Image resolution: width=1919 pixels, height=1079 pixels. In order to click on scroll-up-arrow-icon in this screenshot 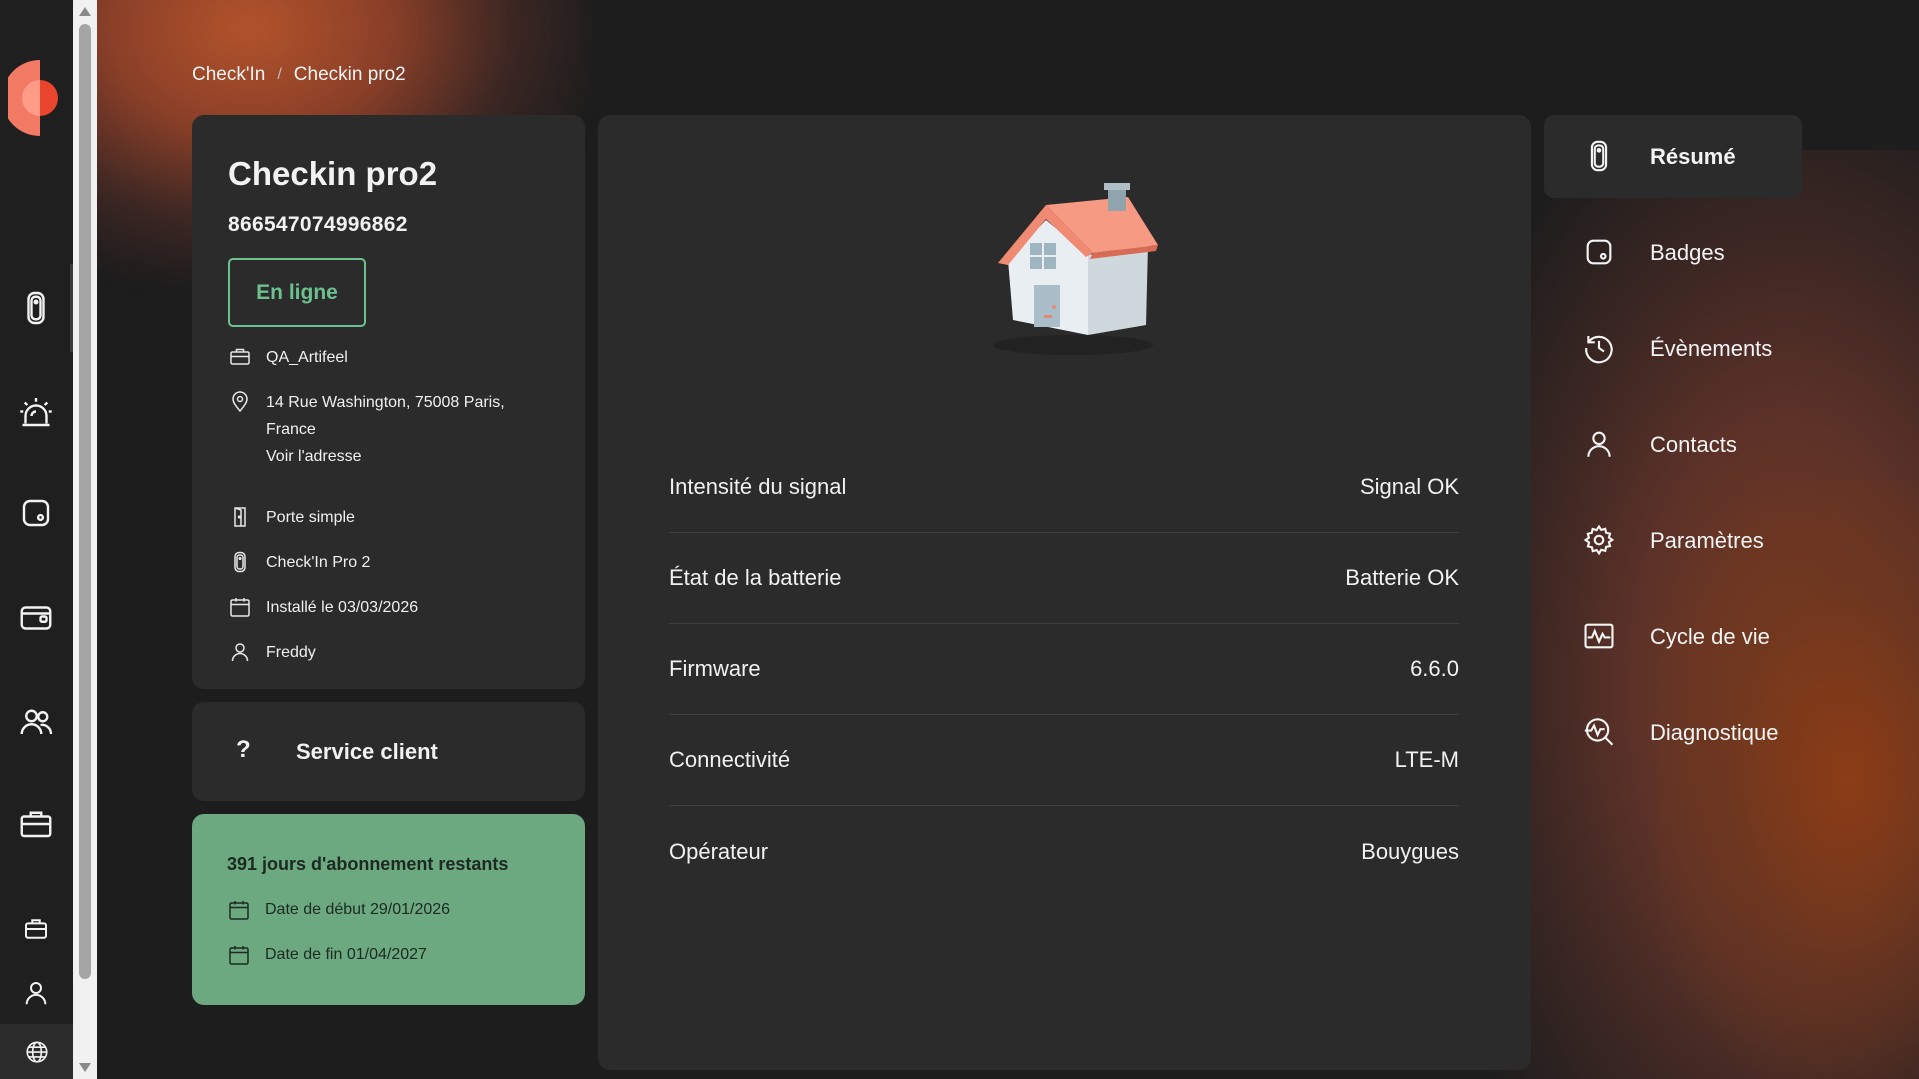, I will do `click(85, 11)`.